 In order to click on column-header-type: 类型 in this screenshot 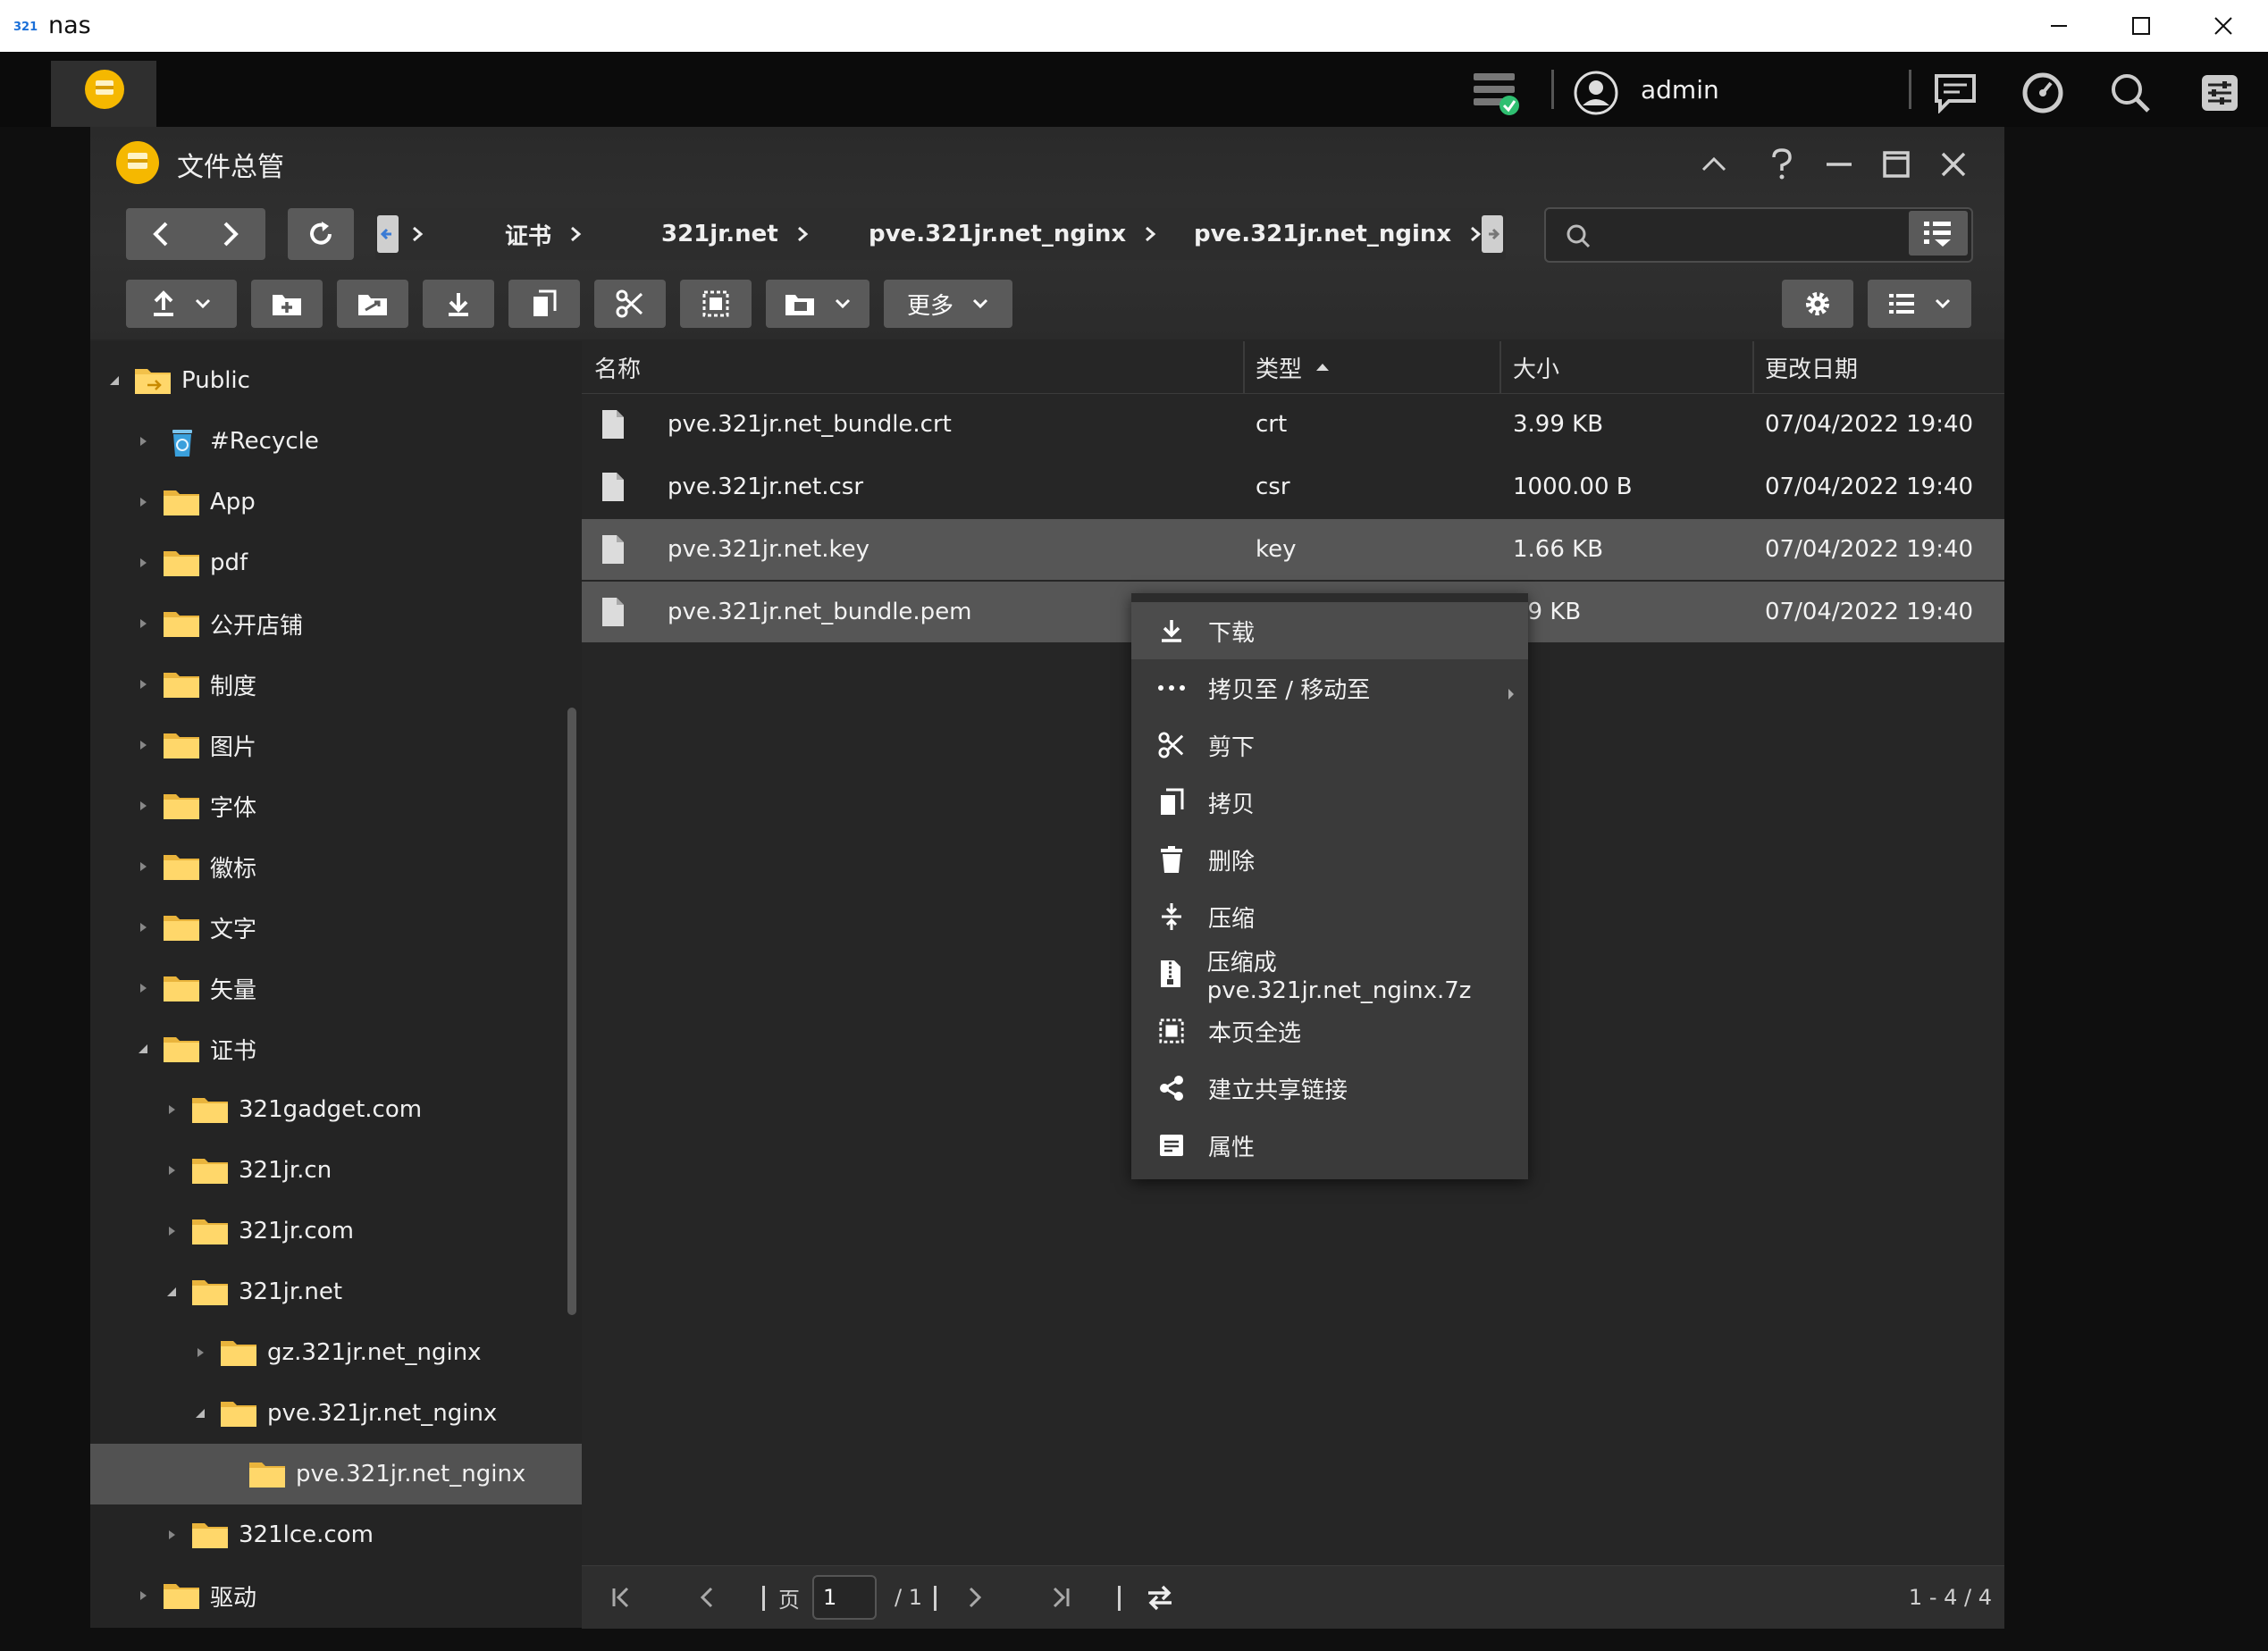, I will do `click(1293, 367)`.